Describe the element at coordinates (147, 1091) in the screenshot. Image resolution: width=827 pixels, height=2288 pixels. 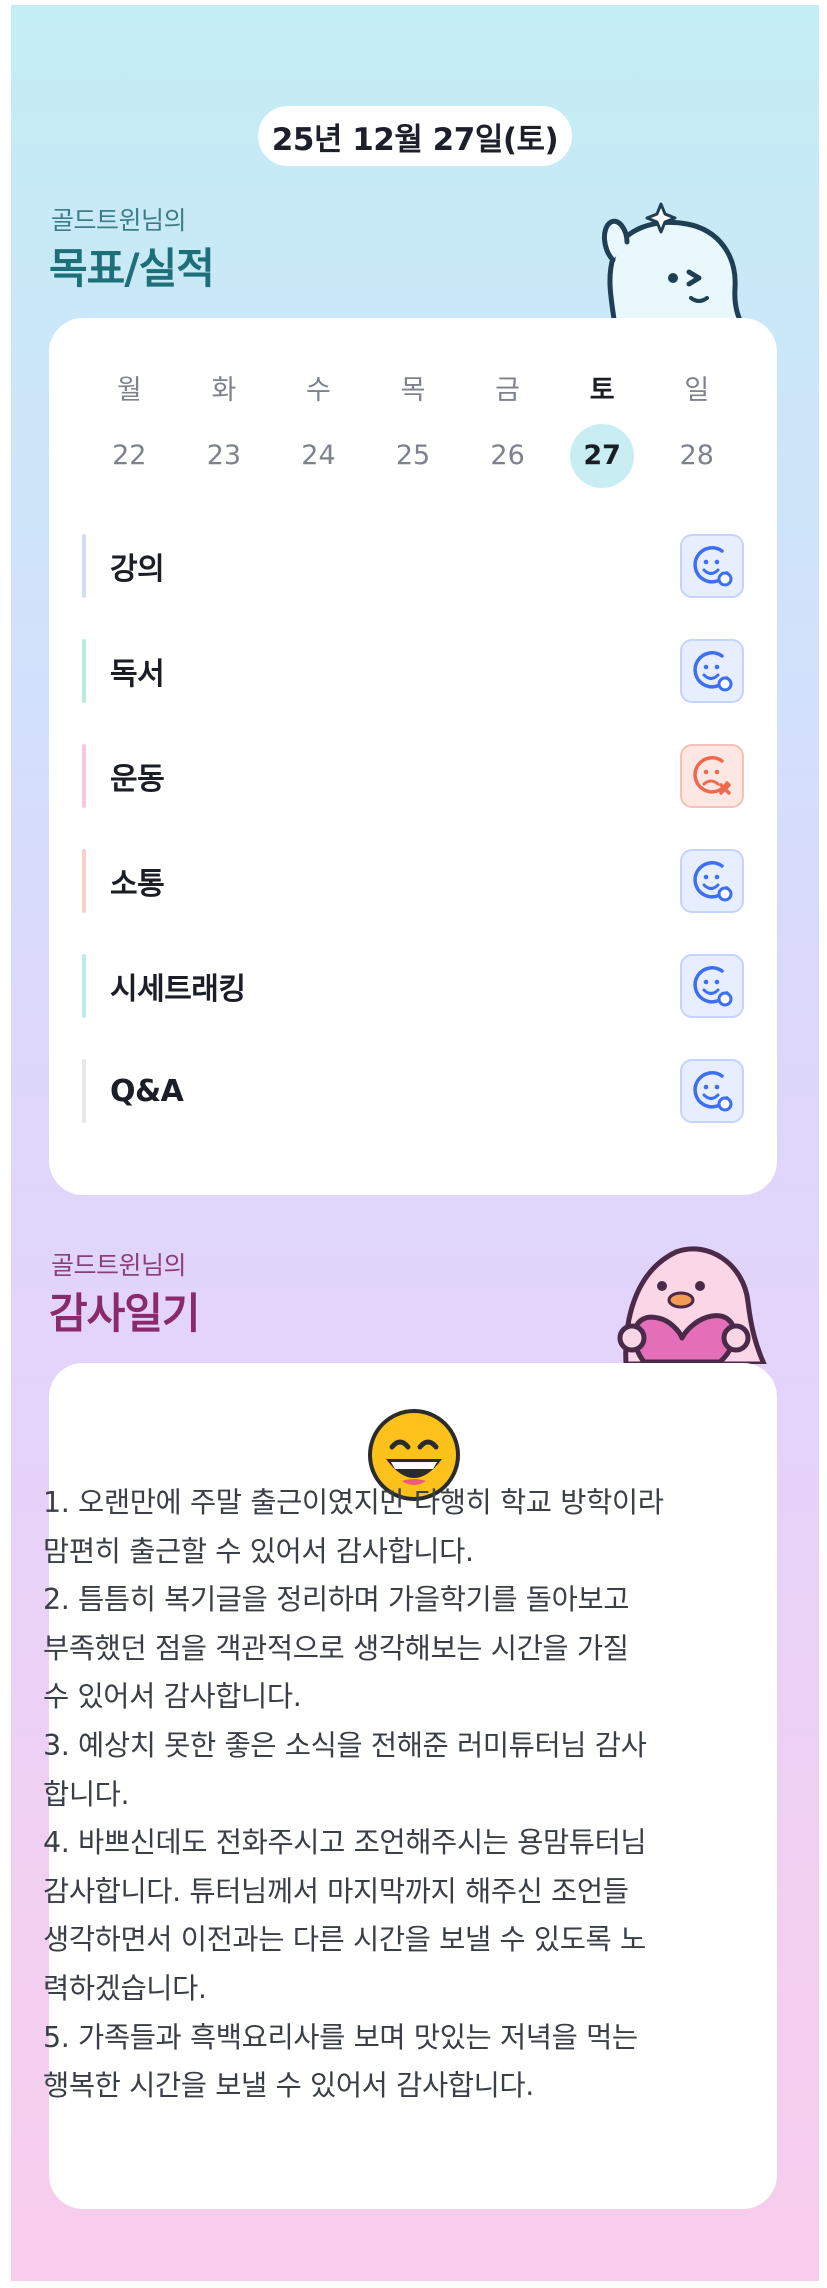
I see `goal-label: Q&A` at that location.